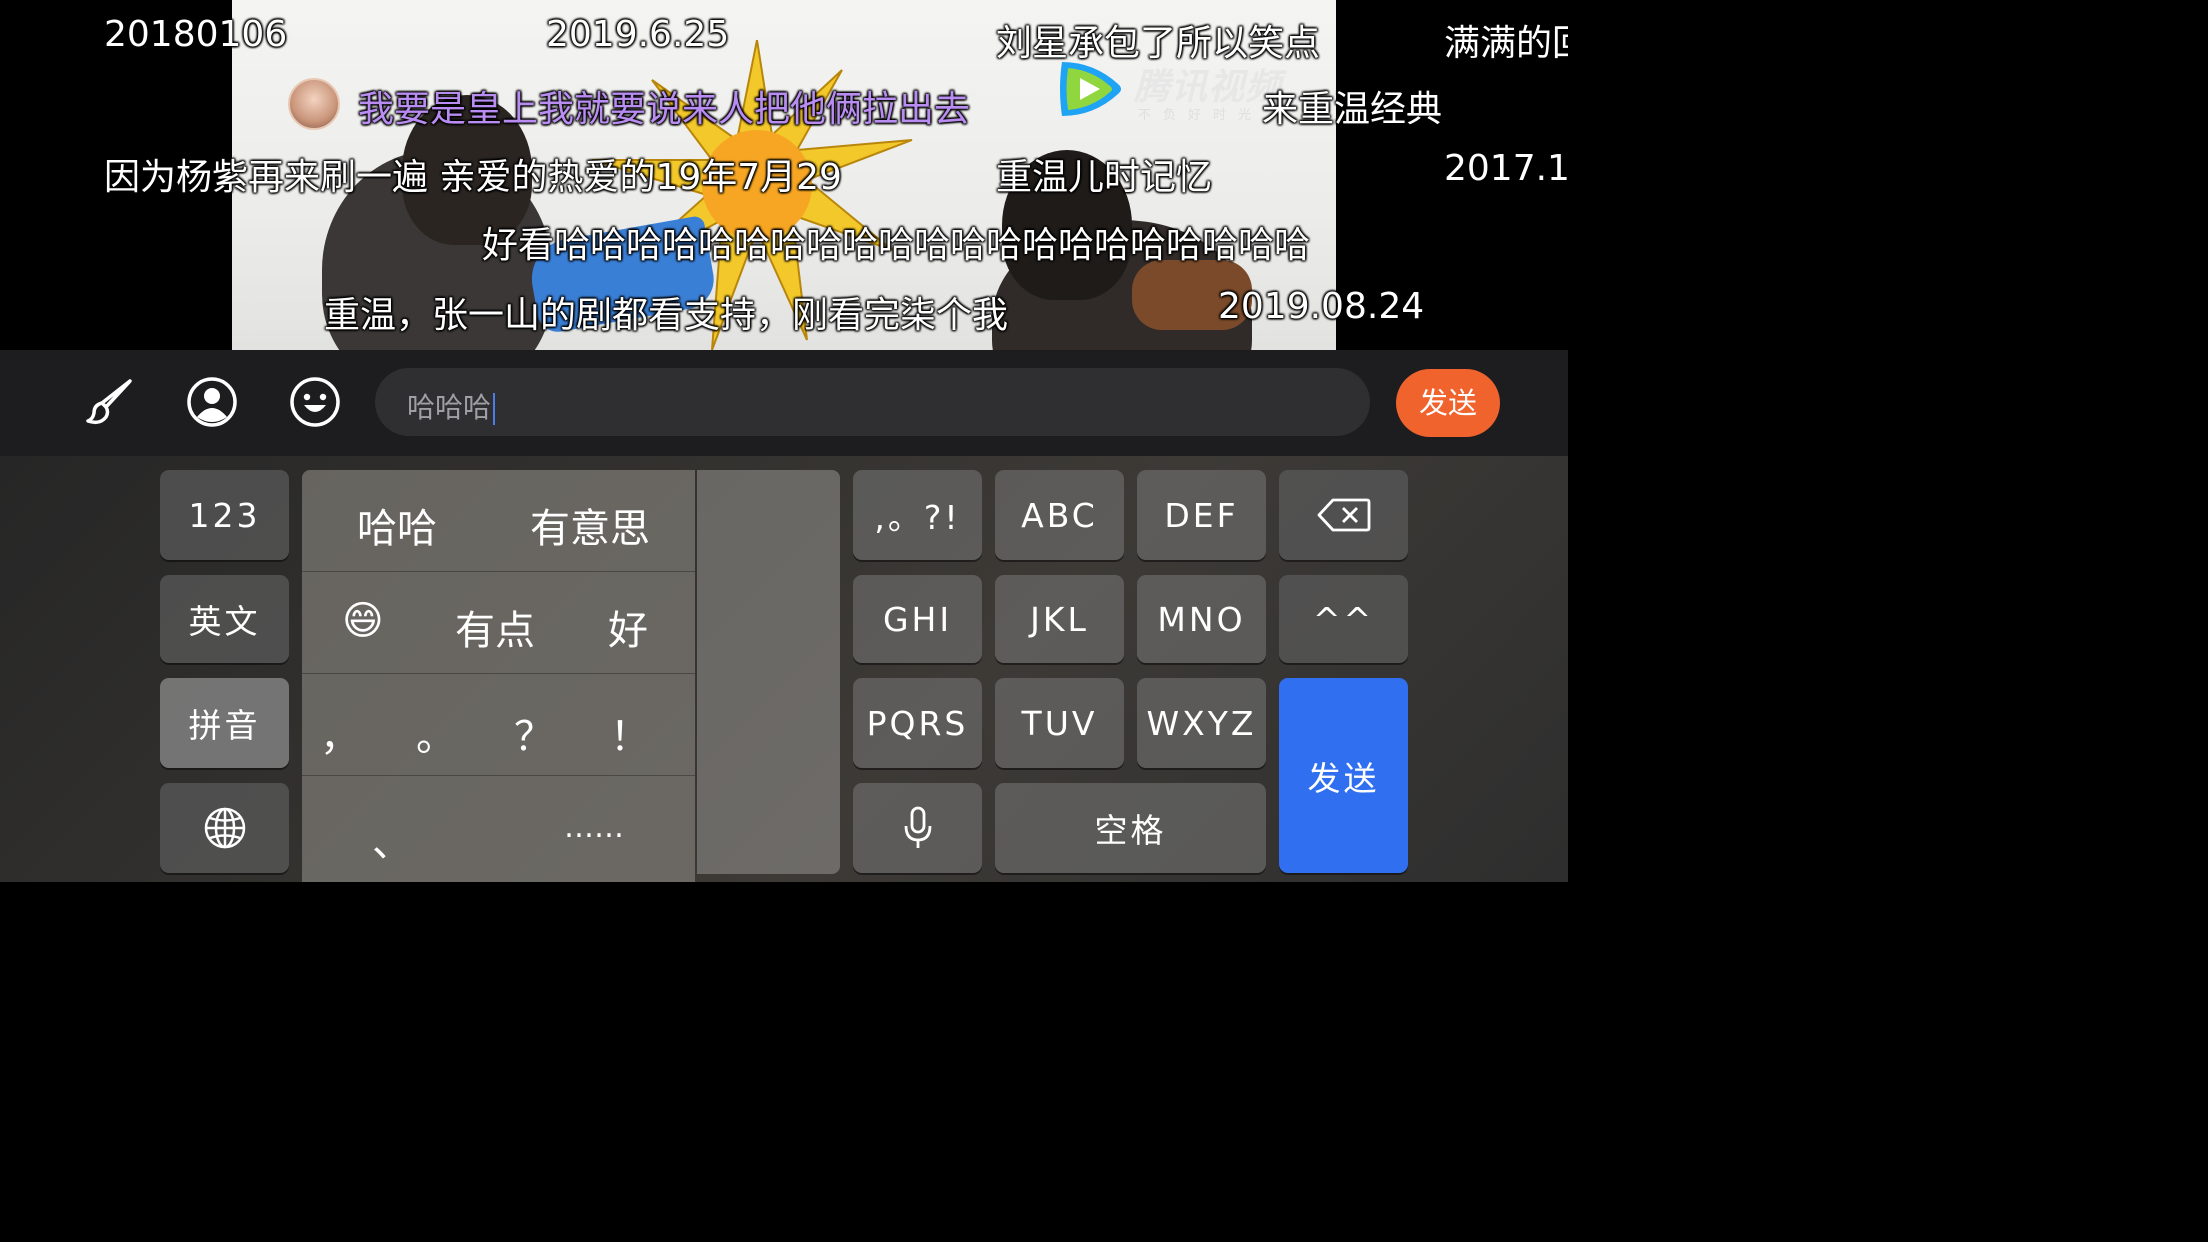  What do you see at coordinates (666, 315) in the screenshot?
I see `danmu-comment: 重温，张一山的剧都看支持，刚看完柒个我` at bounding box center [666, 315].